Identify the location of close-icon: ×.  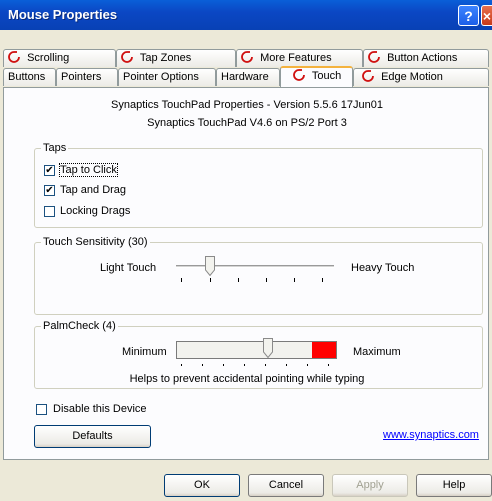
(486, 15).